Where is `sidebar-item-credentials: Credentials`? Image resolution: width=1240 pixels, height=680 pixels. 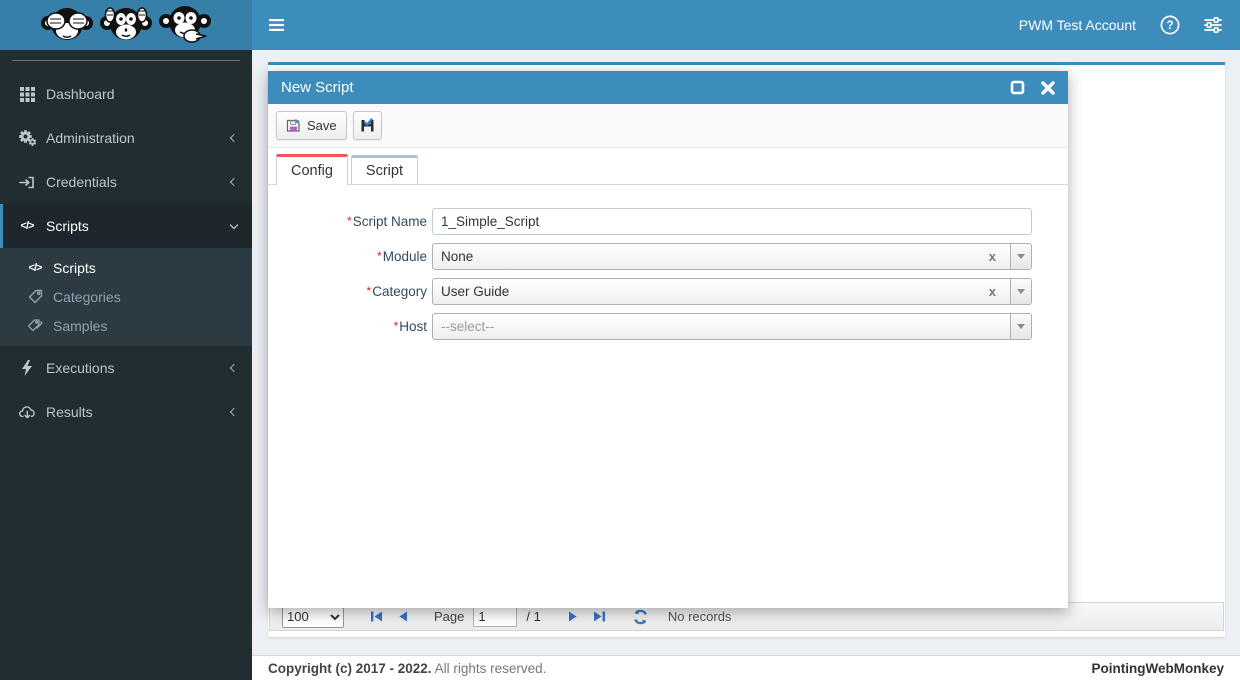
sidebar-item-credentials: Credentials is located at coordinates (126, 182).